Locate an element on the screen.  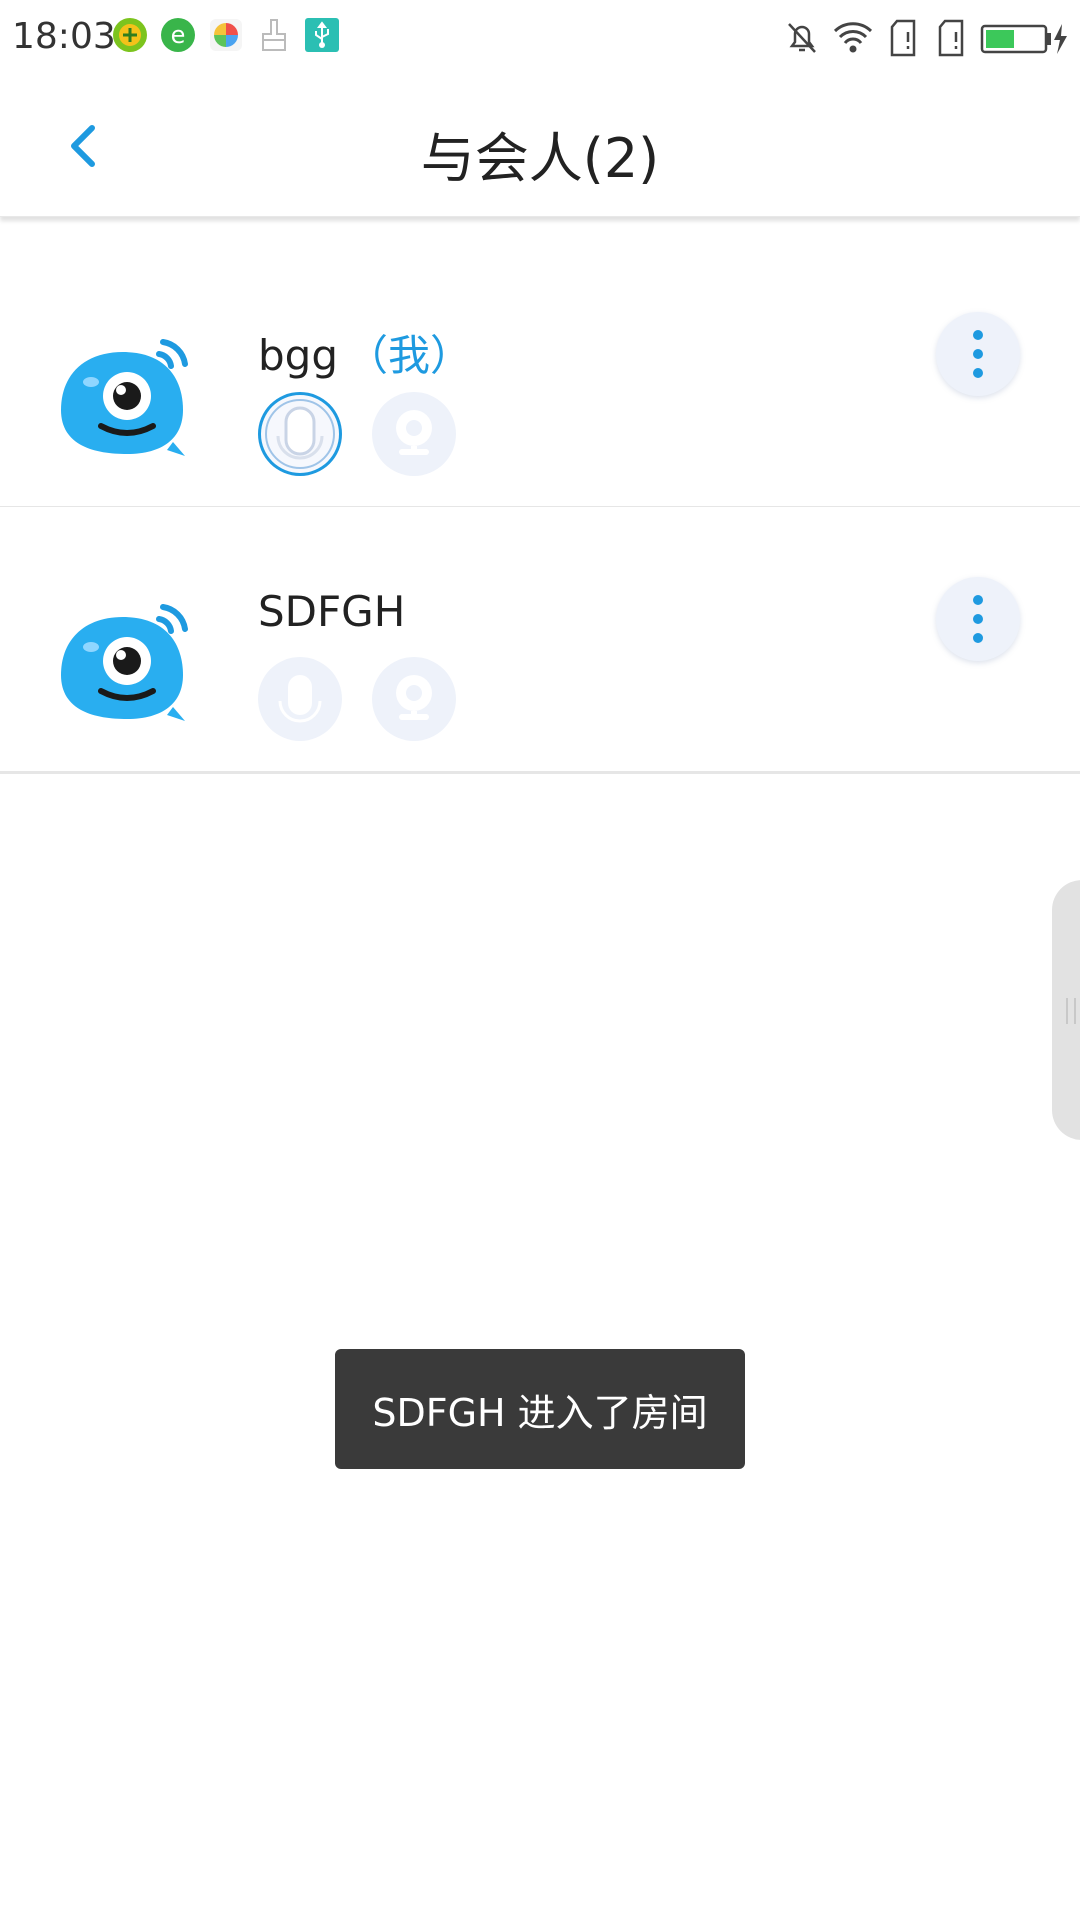
toast-message: SDFGH 进入了房间 is located at coordinates (540, 1409).